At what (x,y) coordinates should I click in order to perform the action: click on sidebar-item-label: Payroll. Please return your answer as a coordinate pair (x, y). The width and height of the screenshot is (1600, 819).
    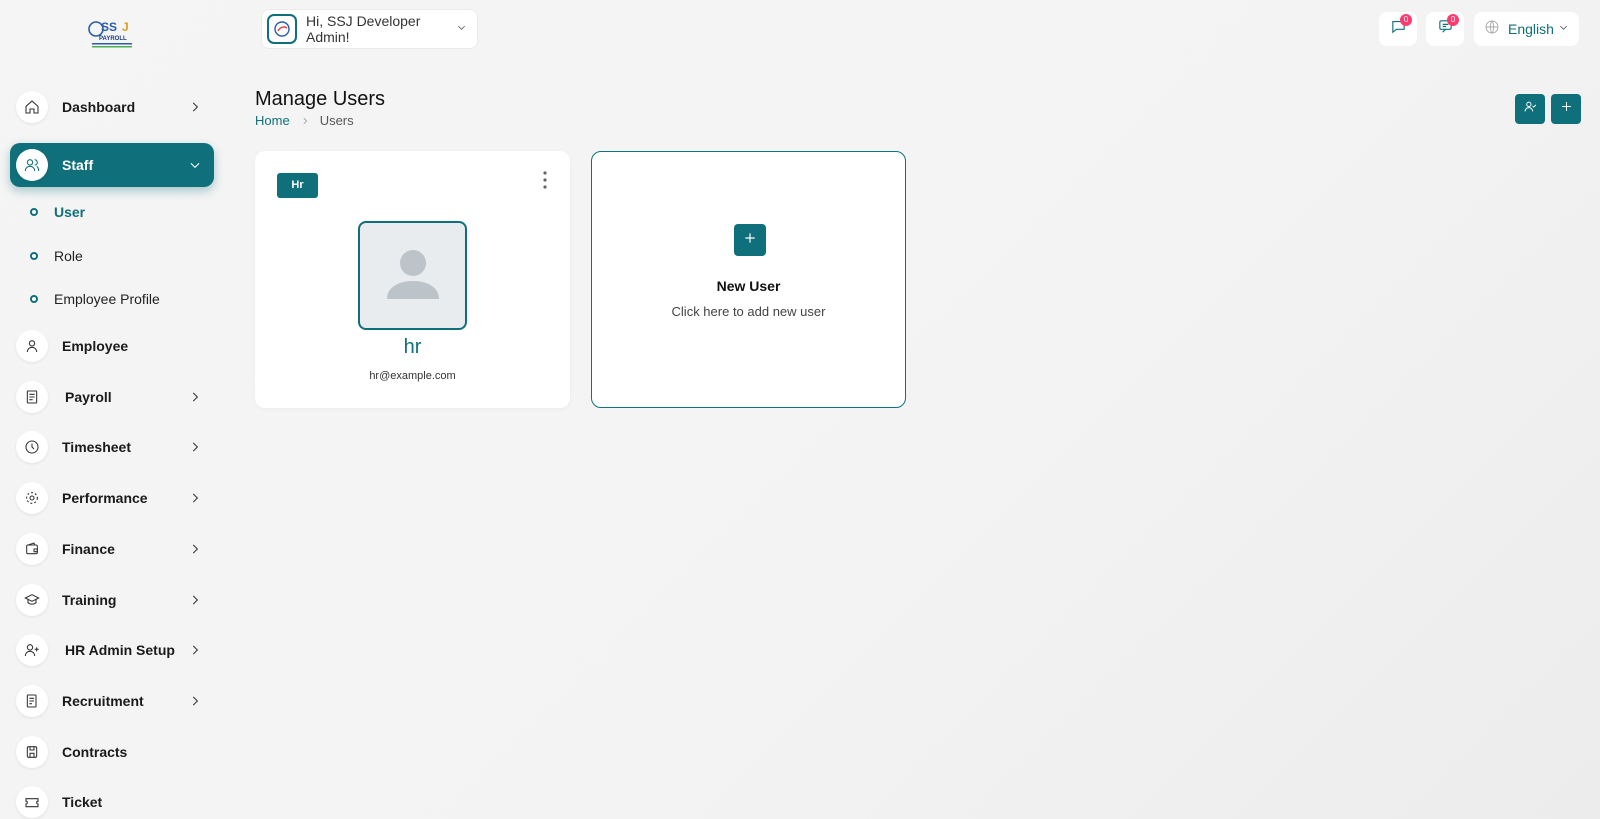
    Looking at the image, I should click on (88, 397).